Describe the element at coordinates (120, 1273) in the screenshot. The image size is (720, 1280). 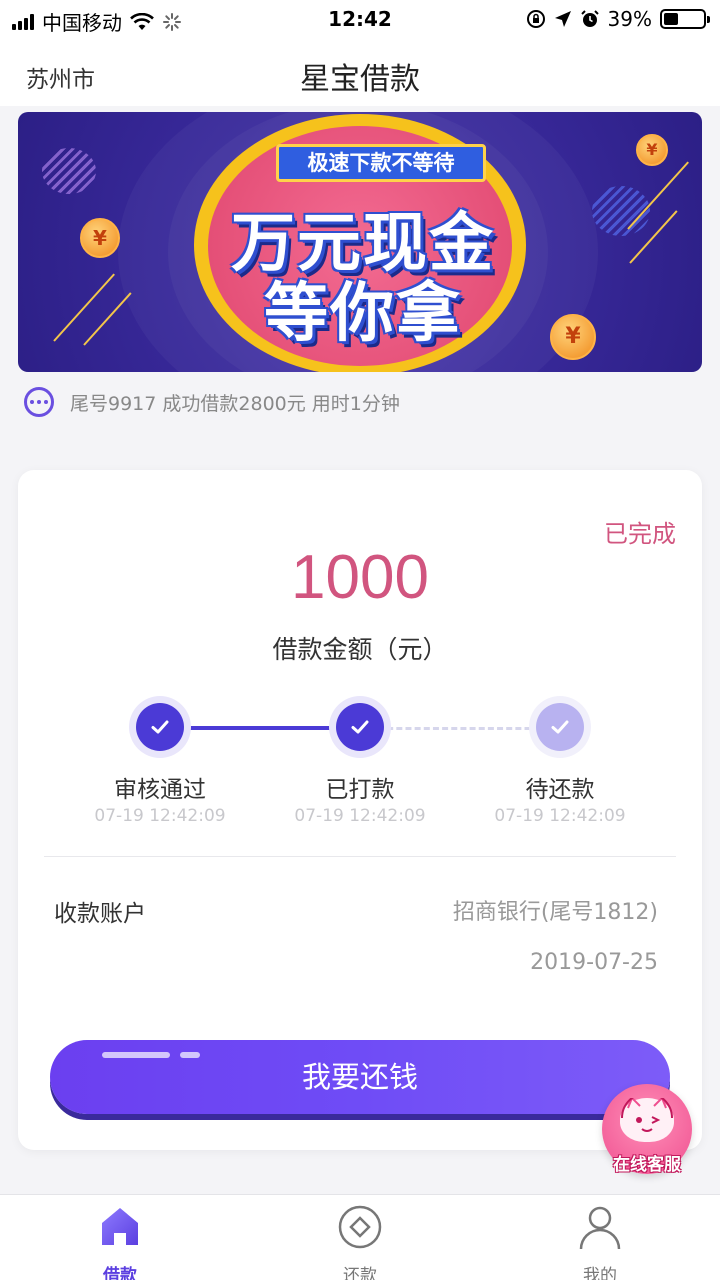
I see `tab-label: 借款` at that location.